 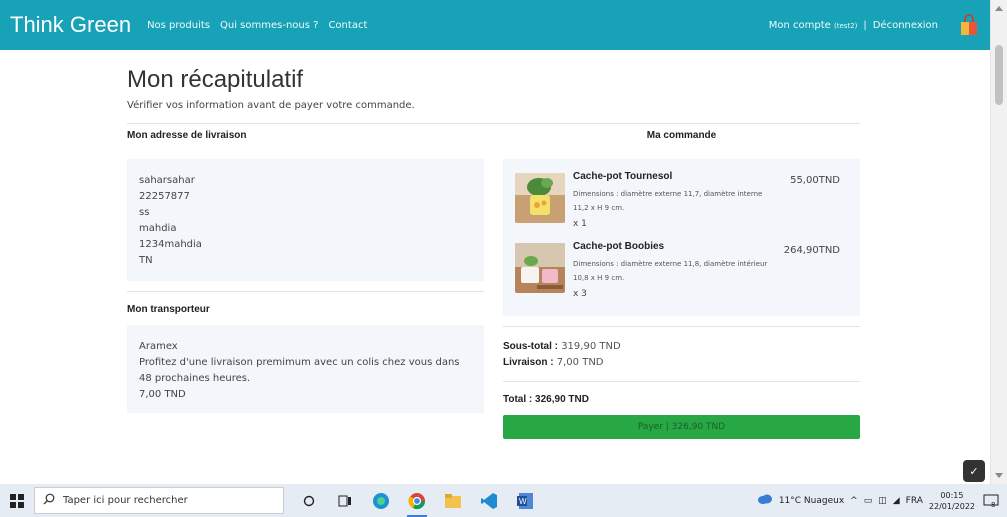 I want to click on battery-icon: ▭, so click(x=868, y=501).